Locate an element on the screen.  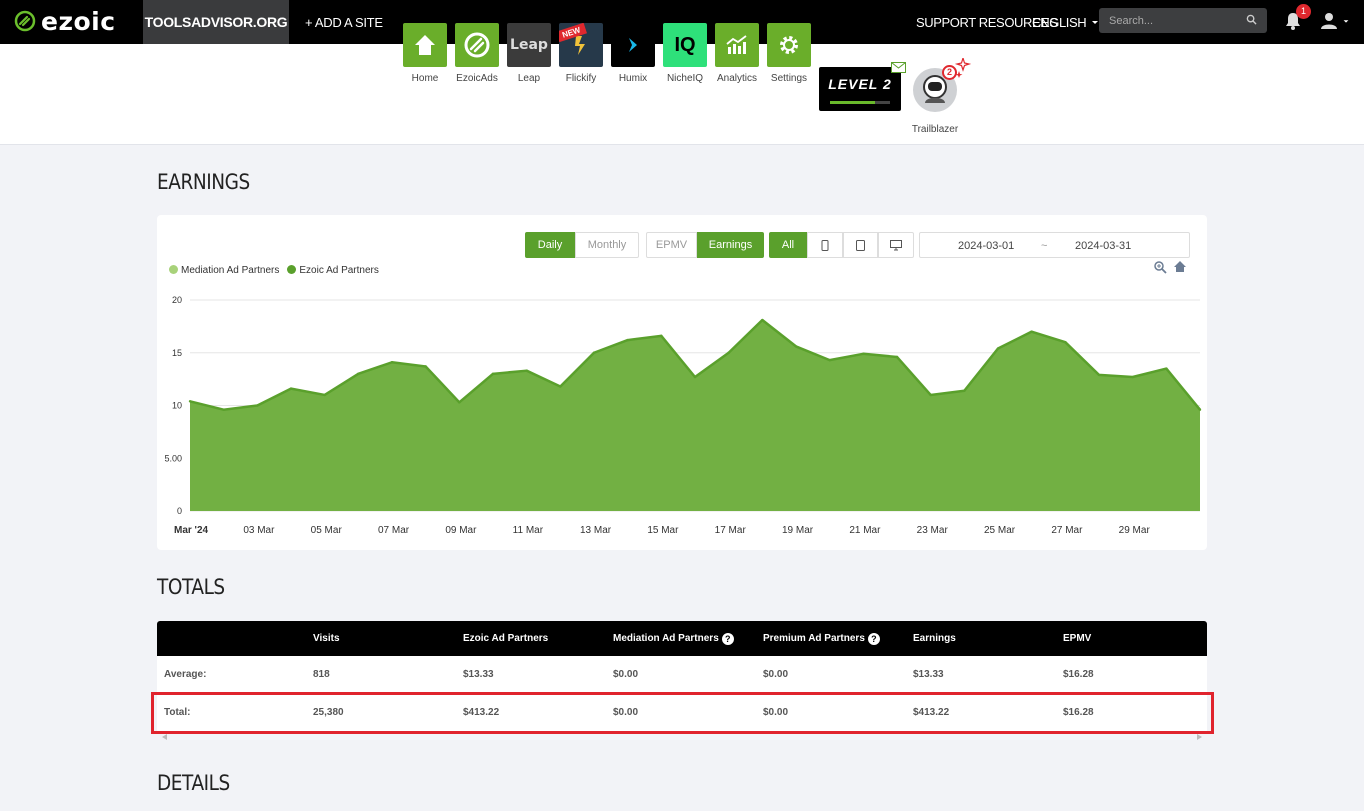
language-dropdown: ENGLISH is located at coordinates (1066, 22).